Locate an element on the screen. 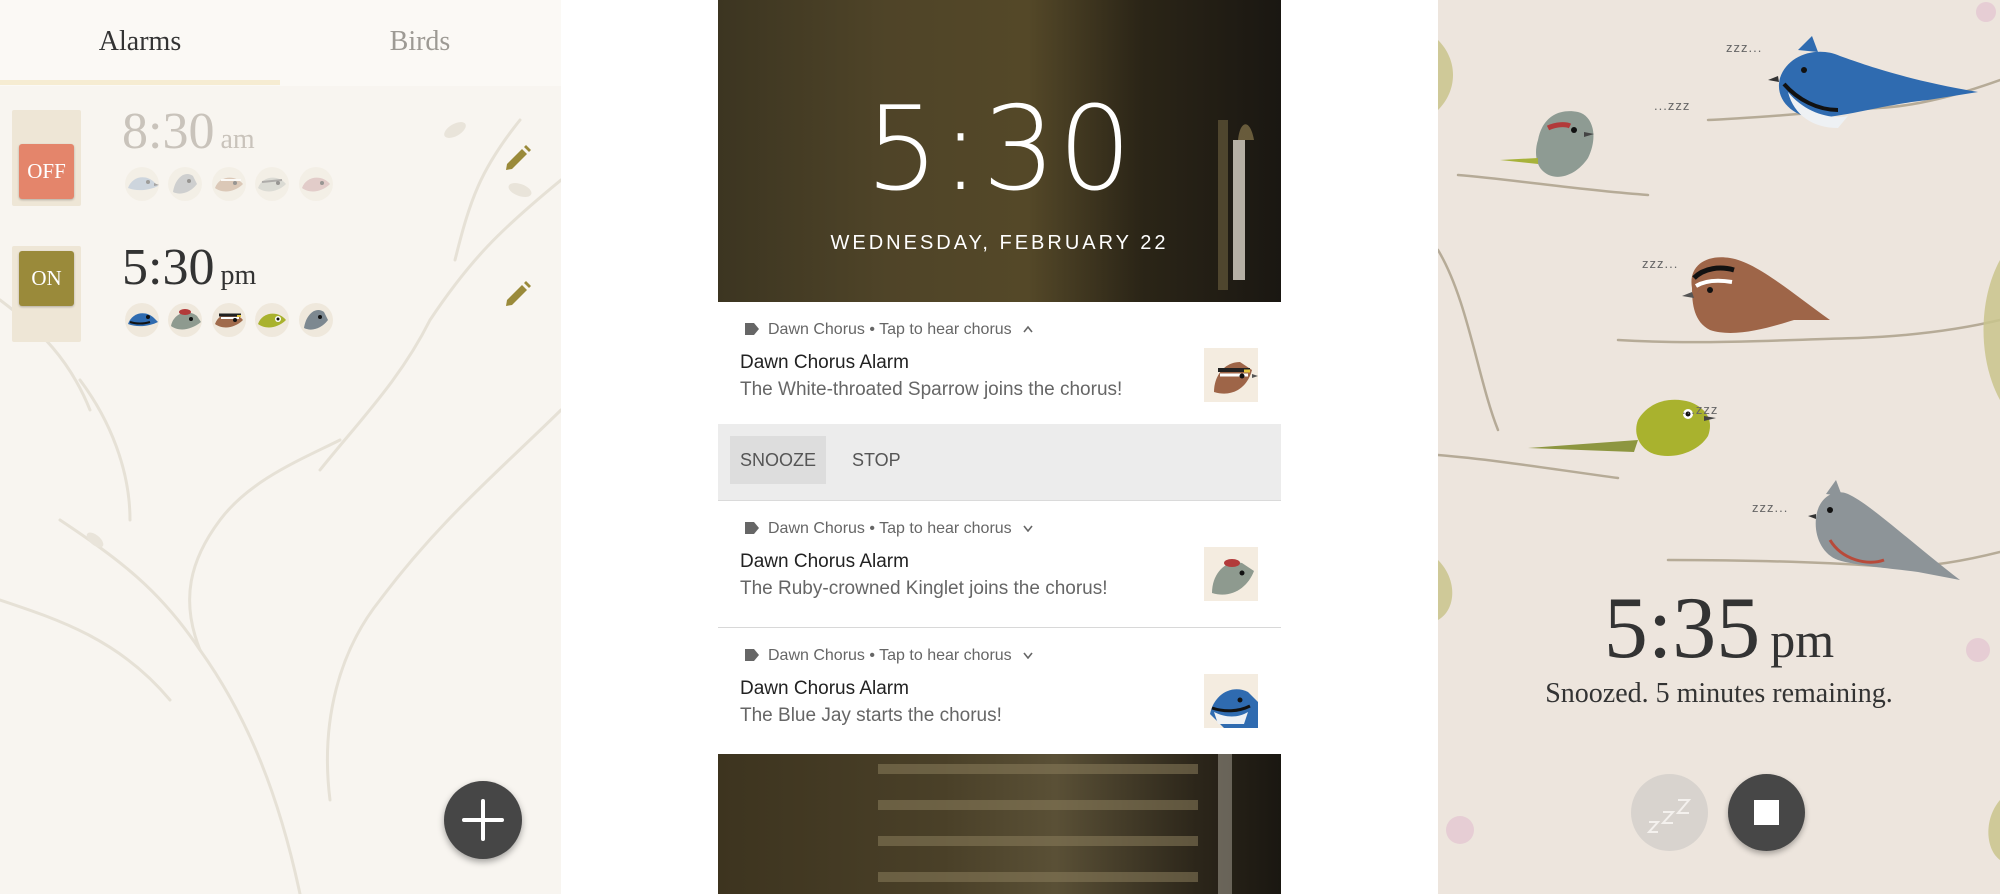  toggle-cell: OFF is located at coordinates (46, 158).